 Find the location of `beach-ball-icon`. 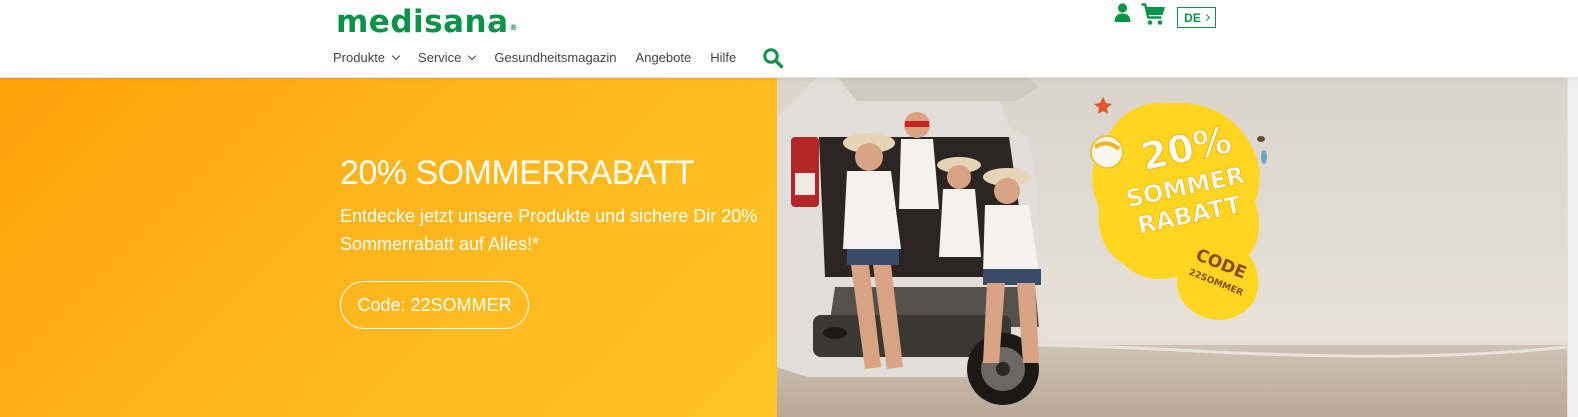

beach-ball-icon is located at coordinates (1107, 152).